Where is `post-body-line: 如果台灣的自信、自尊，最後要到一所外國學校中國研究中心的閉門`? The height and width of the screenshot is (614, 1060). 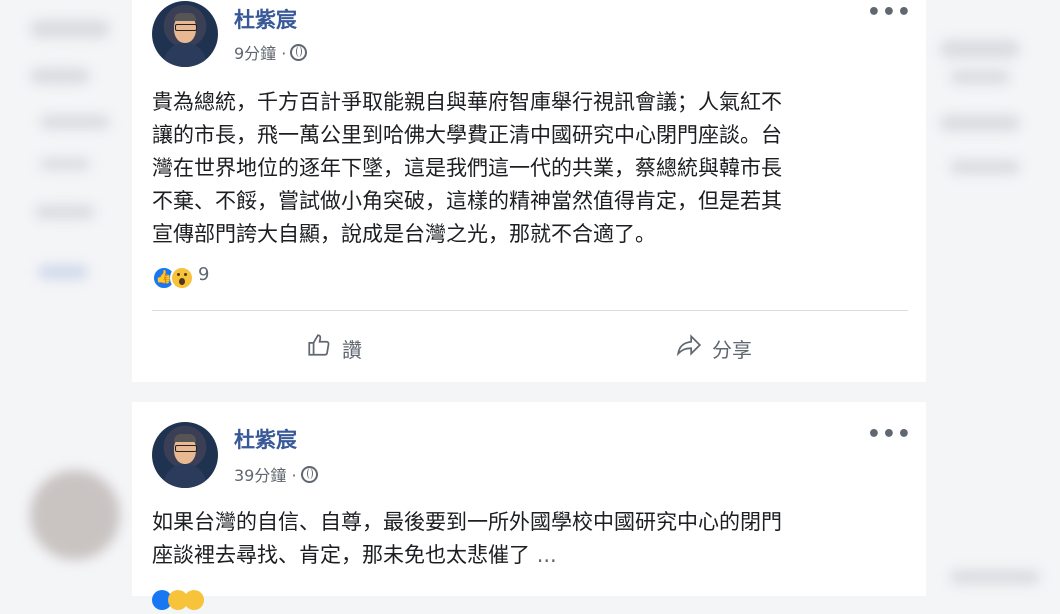
post-body-line: 如果台灣的自信、自尊，最後要到一所外國學校中國研究中心的閉門 is located at coordinates (467, 522).